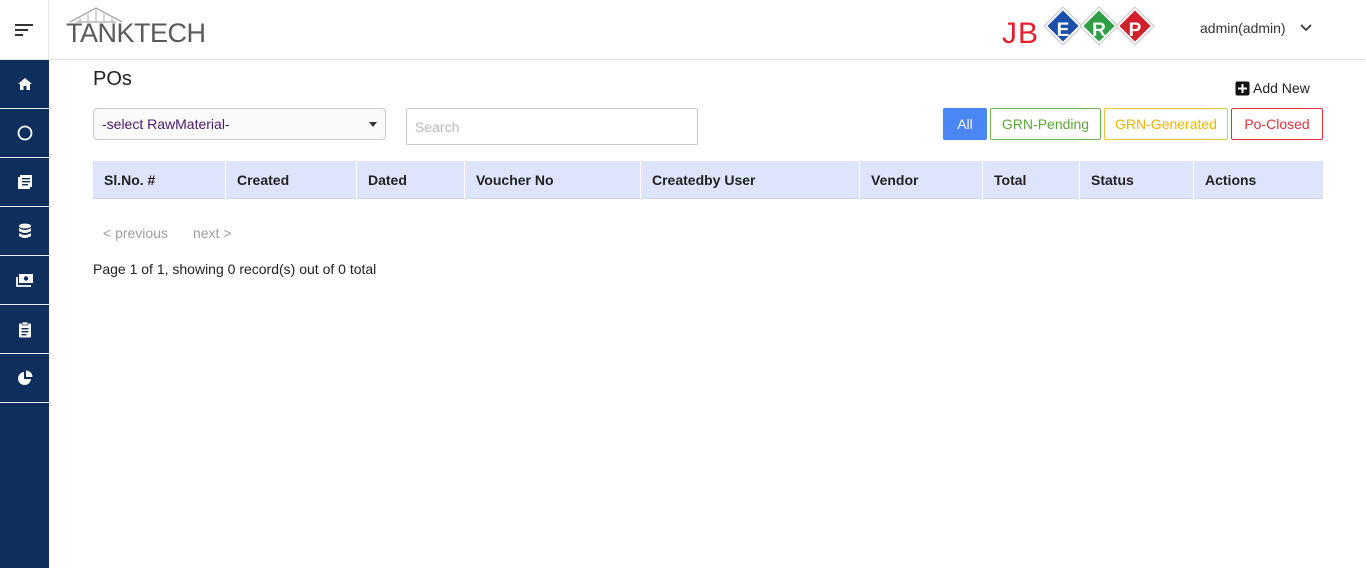 Image resolution: width=1366 pixels, height=568 pixels. I want to click on menu-lines-icon, so click(24, 30).